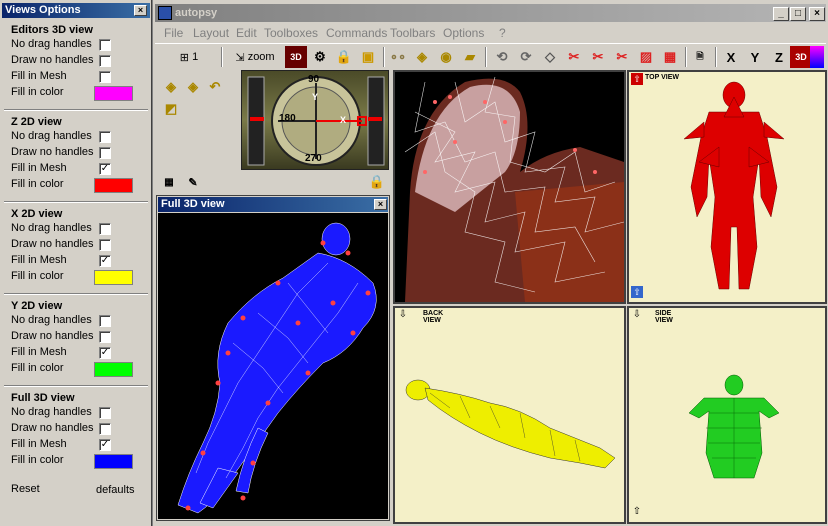 This screenshot has height=526, width=828. What do you see at coordinates (314, 79) in the screenshot?
I see `compass-north: 90` at bounding box center [314, 79].